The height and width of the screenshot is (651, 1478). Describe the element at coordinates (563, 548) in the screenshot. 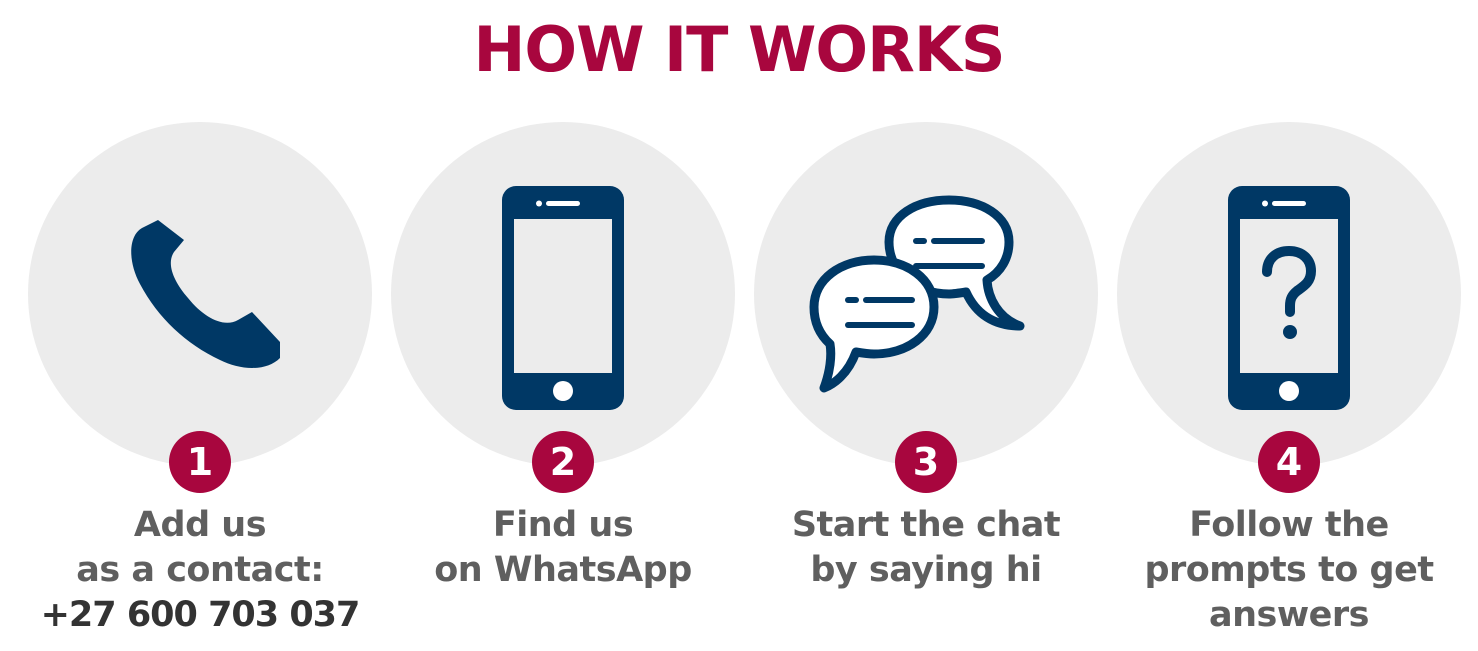

I see `step-caption: Find us on WhatsApp` at that location.